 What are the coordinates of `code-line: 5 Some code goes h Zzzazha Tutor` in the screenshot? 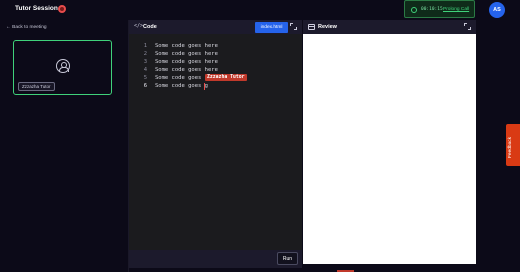 It's located at (215, 78).